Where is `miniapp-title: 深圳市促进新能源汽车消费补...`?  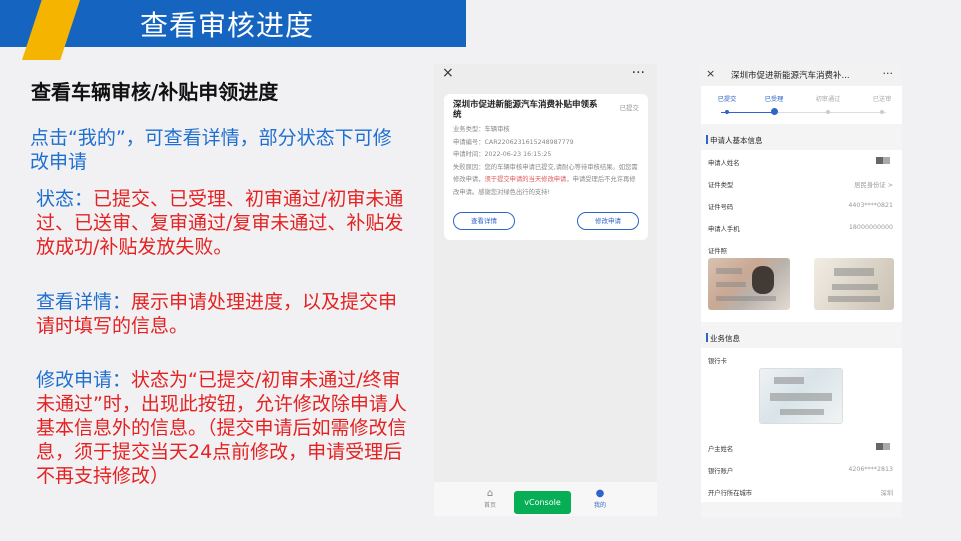 miniapp-title: 深圳市促进新能源汽车消费补... is located at coordinates (790, 76).